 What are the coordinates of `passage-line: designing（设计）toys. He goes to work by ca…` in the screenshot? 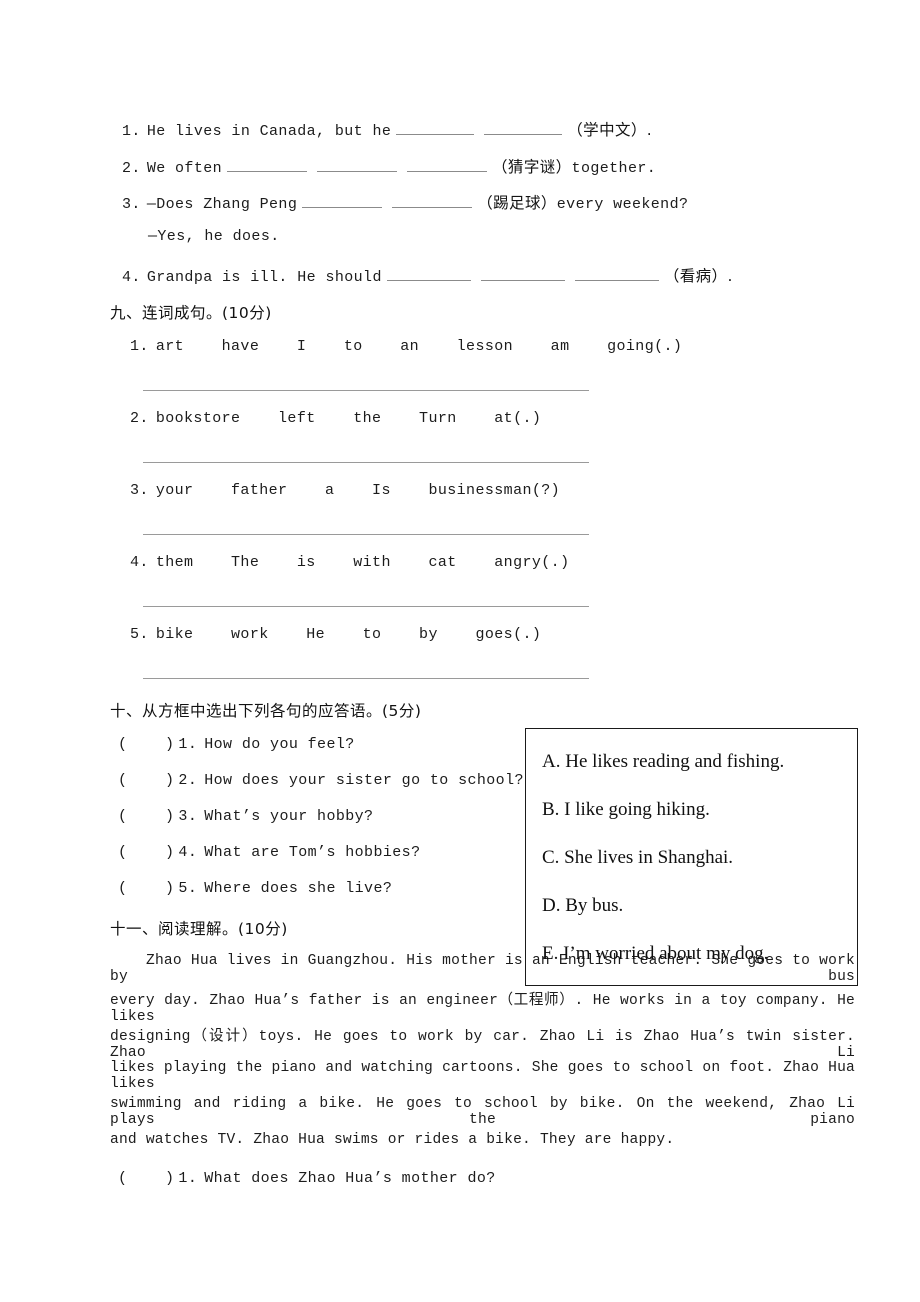 It's located at (482, 1045).